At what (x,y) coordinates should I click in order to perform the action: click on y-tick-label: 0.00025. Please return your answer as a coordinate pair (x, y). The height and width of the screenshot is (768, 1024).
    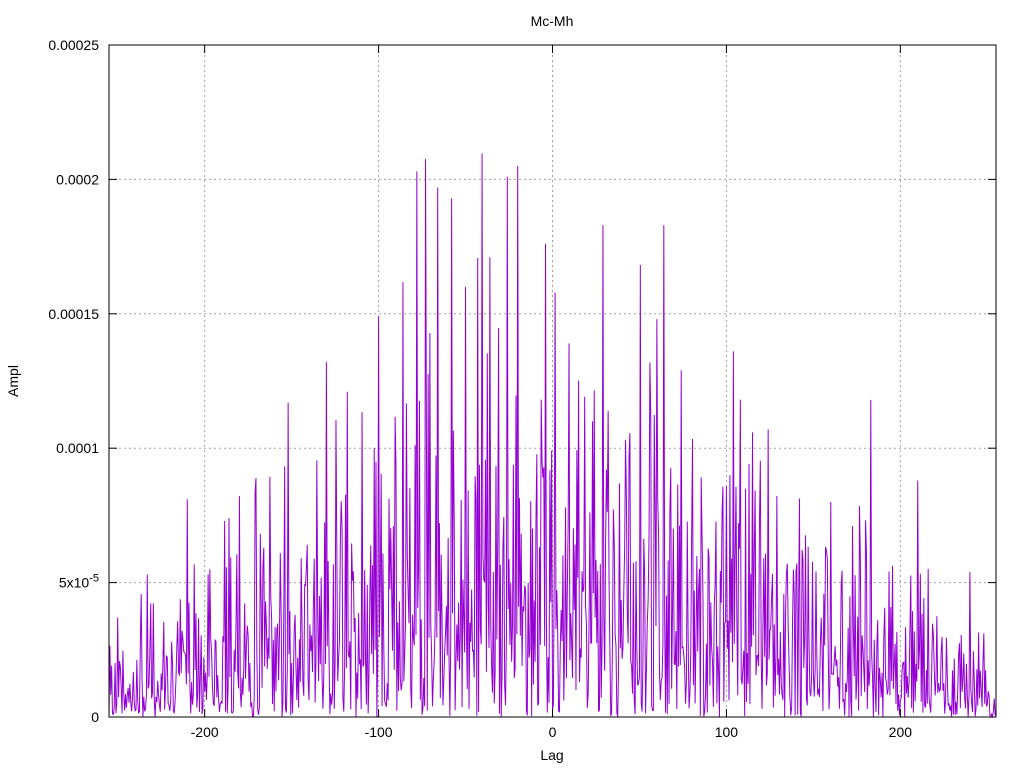
    Looking at the image, I should click on (73, 45).